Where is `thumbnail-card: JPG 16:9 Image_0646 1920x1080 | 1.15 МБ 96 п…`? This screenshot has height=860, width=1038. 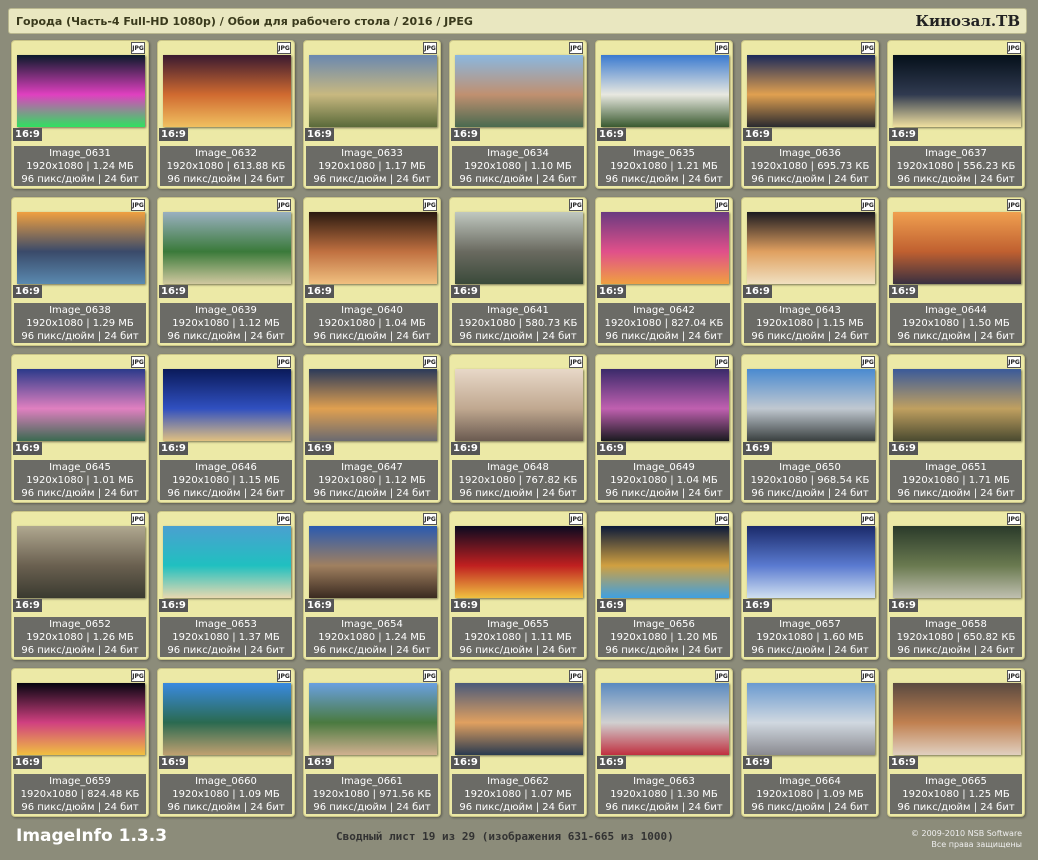 thumbnail-card: JPG 16:9 Image_0646 1920x1080 | 1.15 МБ 96 п… is located at coordinates (226, 428).